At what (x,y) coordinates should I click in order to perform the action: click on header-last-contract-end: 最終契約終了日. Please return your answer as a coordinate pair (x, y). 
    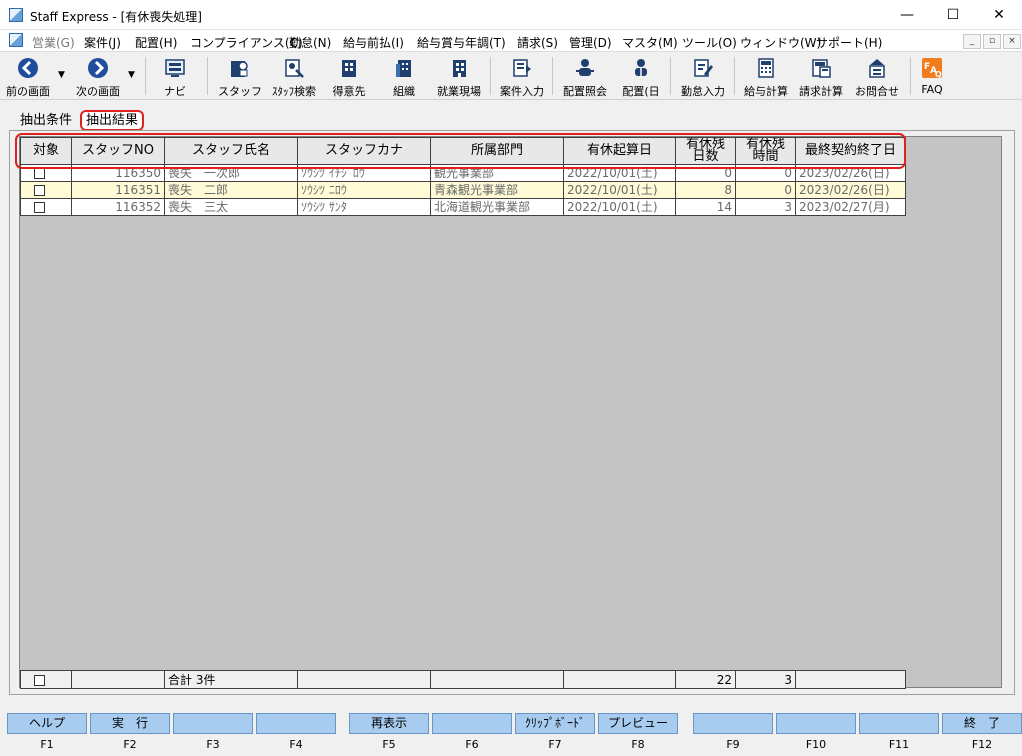
    Looking at the image, I should click on (850, 151).